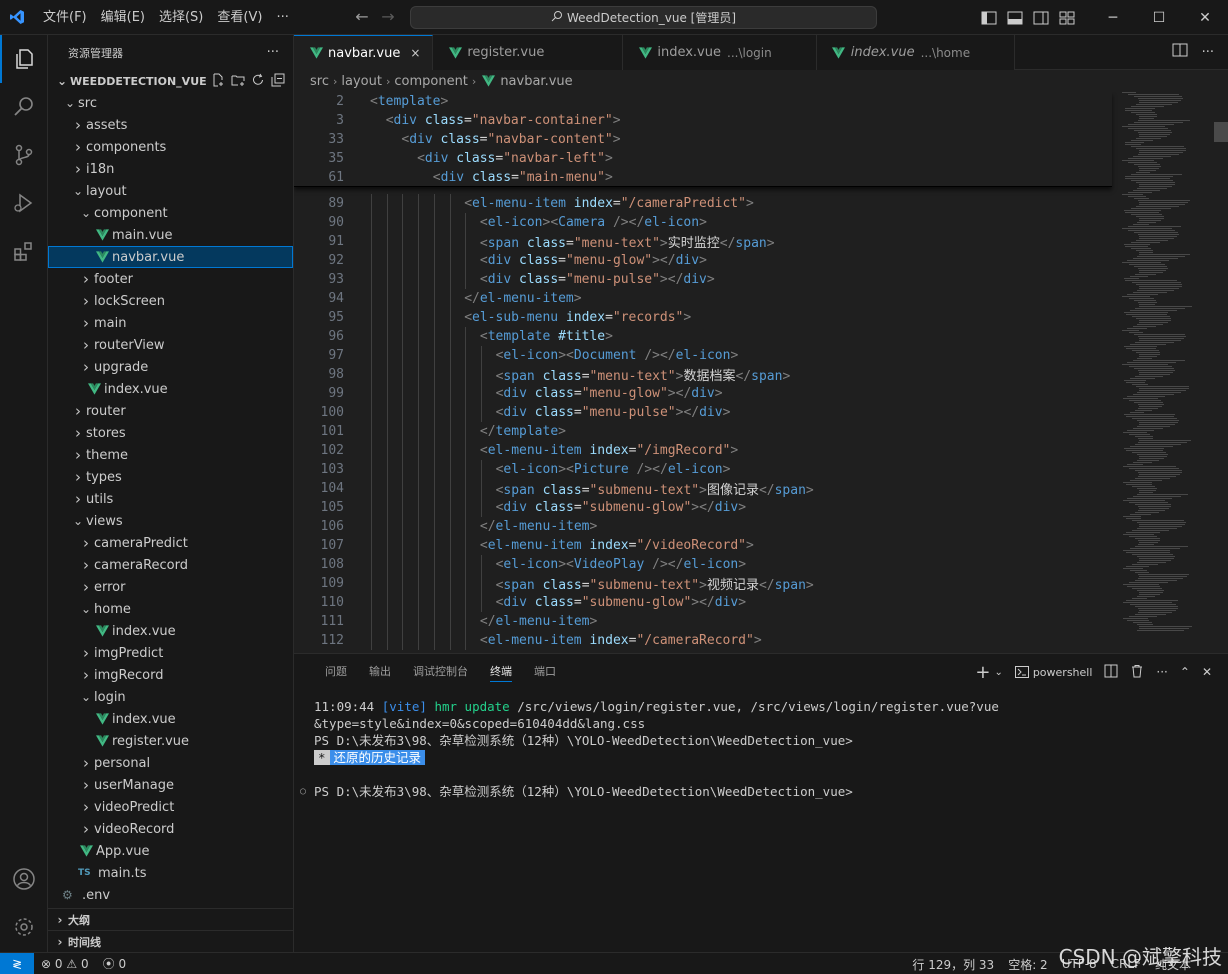 This screenshot has width=1228, height=974. I want to click on menu-item: 选择(S), so click(181, 17).